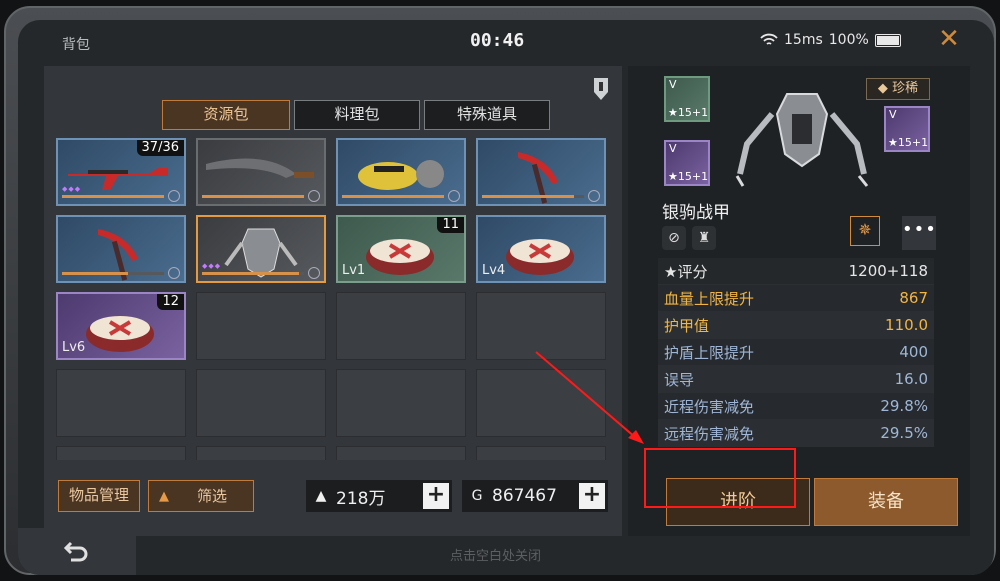 The width and height of the screenshot is (1000, 581). What do you see at coordinates (919, 233) in the screenshot?
I see `more-button: •••` at bounding box center [919, 233].